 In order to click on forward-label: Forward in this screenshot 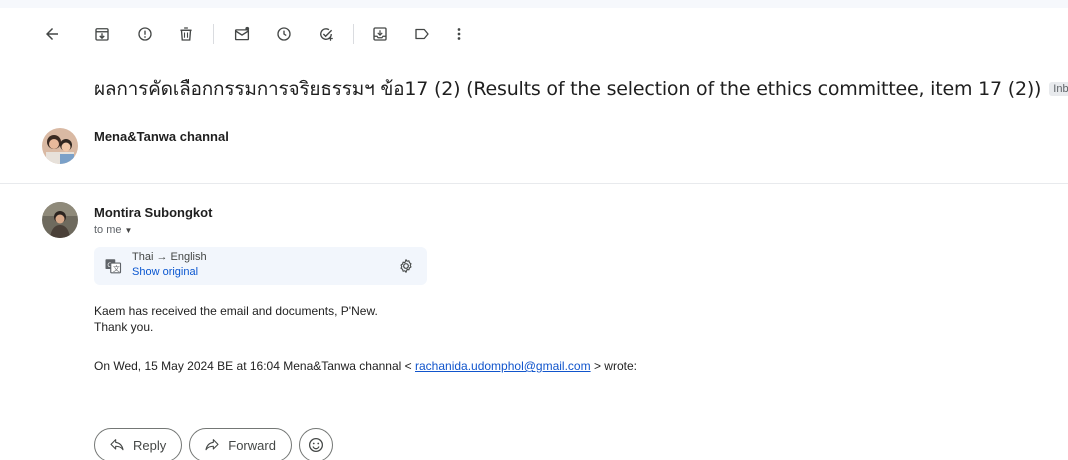, I will do `click(252, 445)`.